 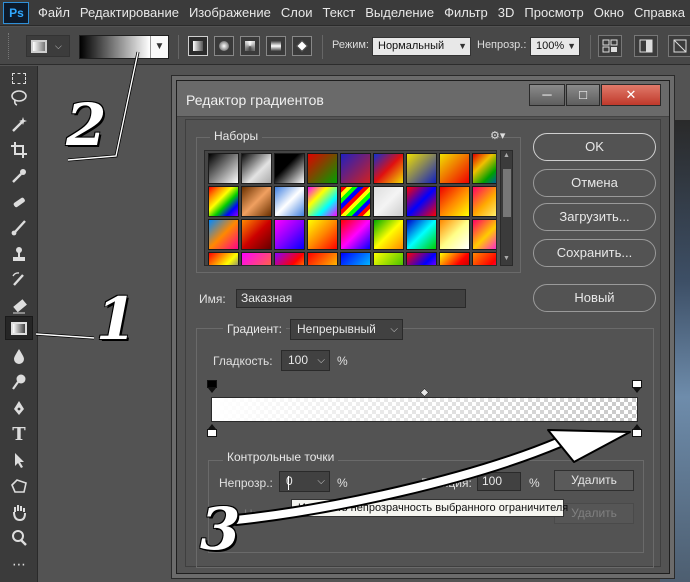 What do you see at coordinates (19, 228) in the screenshot?
I see `brush-tool` at bounding box center [19, 228].